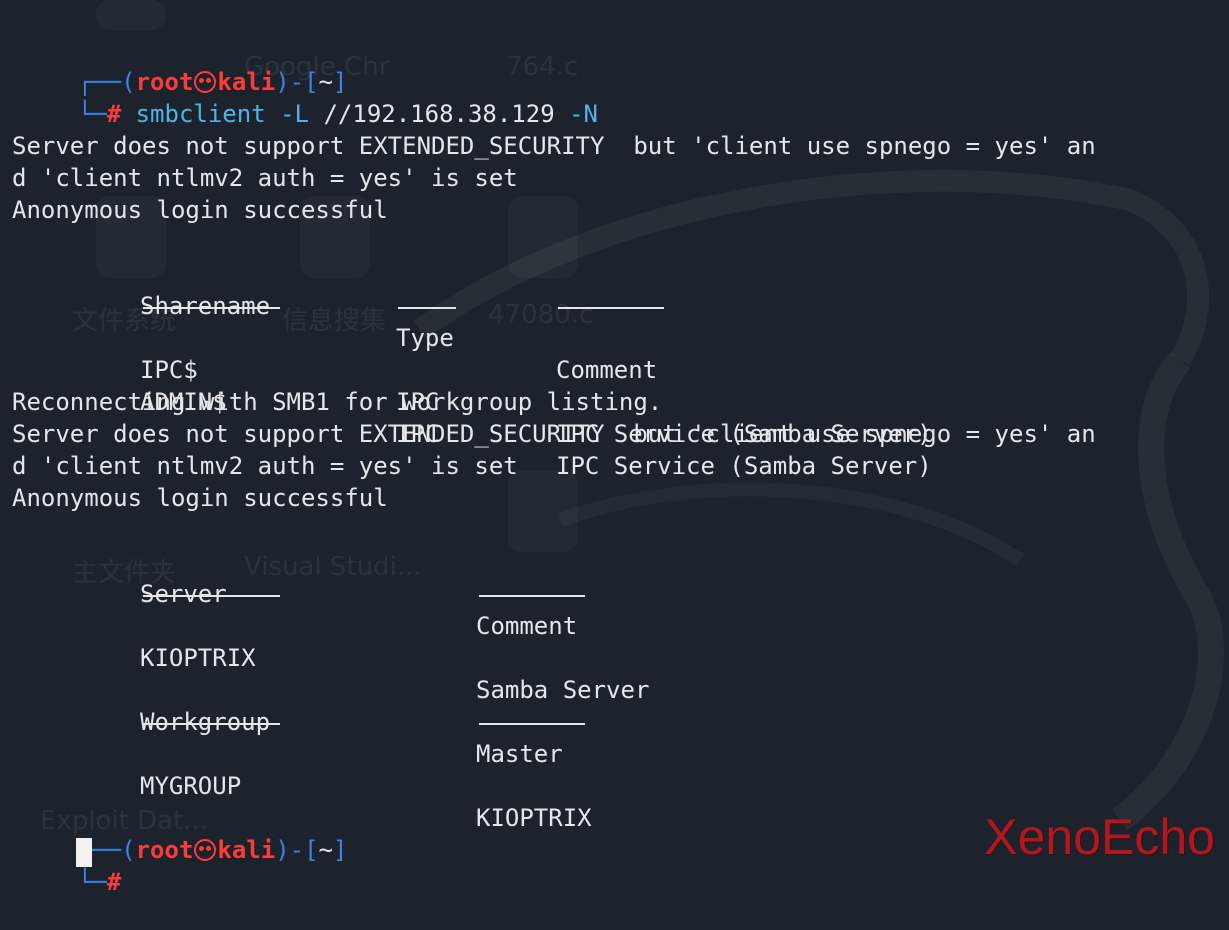 Image resolution: width=1229 pixels, height=930 pixels. I want to click on text-cursor, so click(84, 852).